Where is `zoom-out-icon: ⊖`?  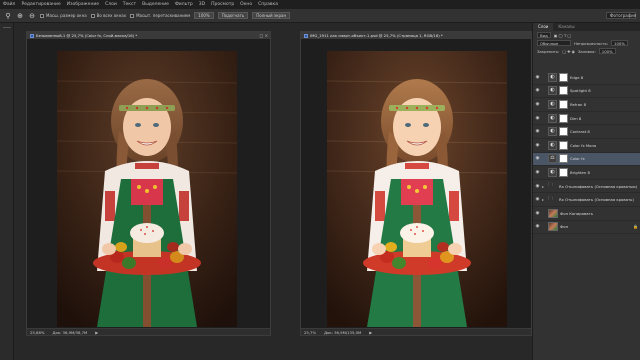 zoom-out-icon: ⊖ is located at coordinates (32, 16).